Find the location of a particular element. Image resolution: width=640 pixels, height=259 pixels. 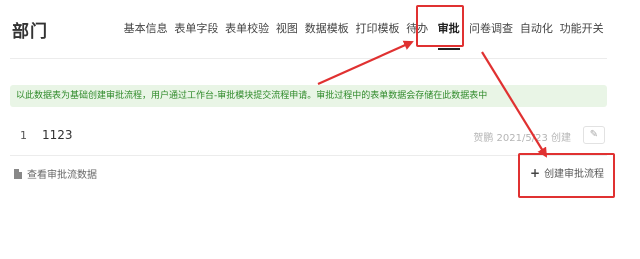

tab-form-validation: 表单校验 is located at coordinates (247, 29).